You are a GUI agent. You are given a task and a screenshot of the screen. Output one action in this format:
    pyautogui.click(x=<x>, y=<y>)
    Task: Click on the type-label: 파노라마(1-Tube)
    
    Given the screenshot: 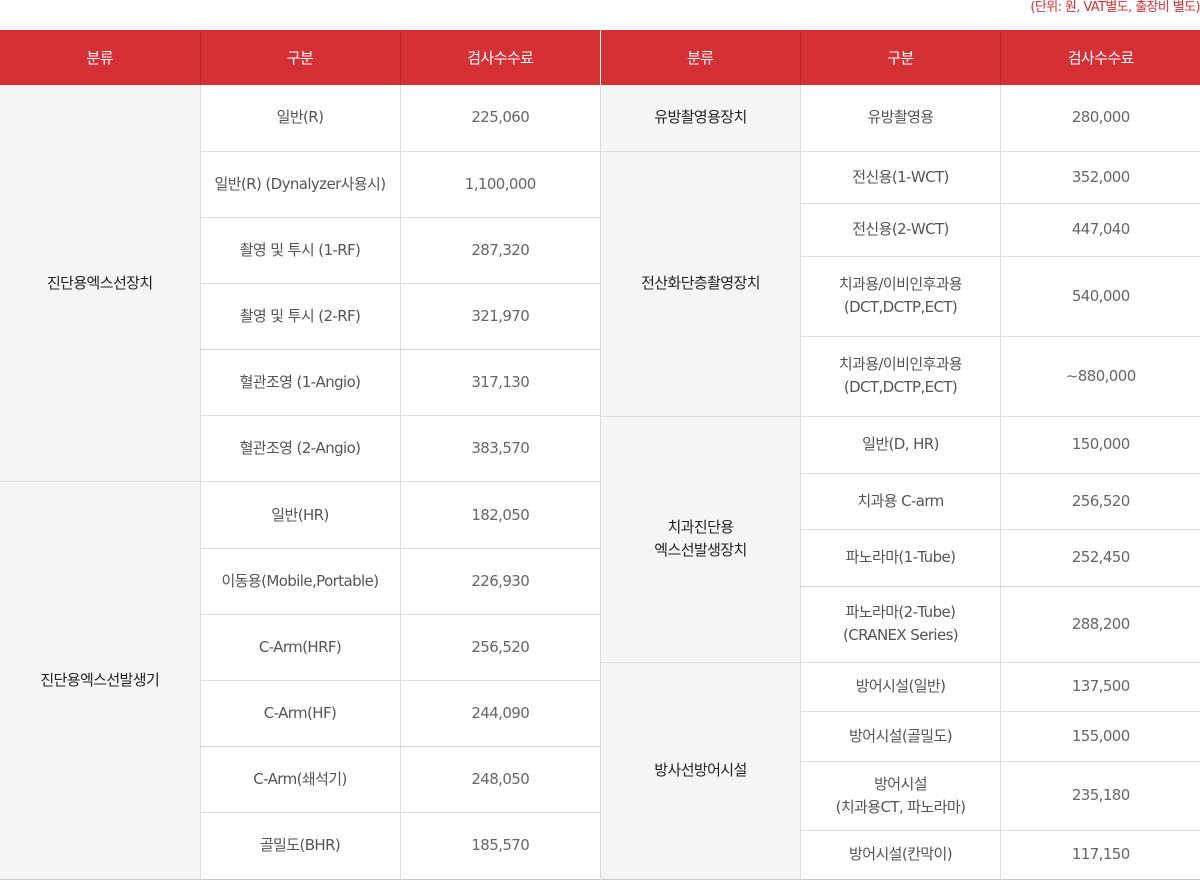 What is the action you would take?
    pyautogui.click(x=900, y=557)
    